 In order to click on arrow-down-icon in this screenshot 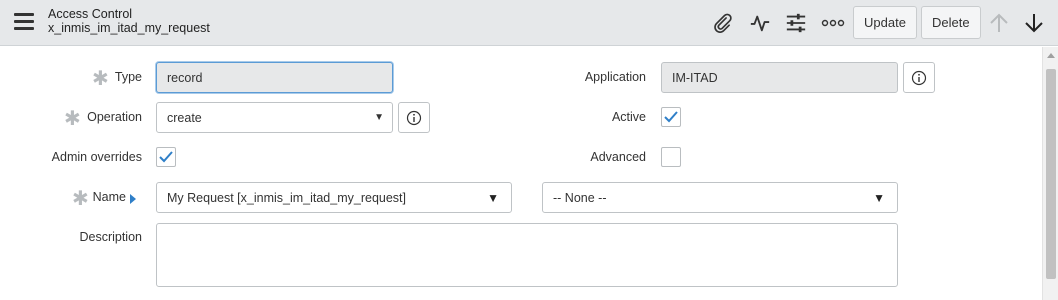, I will do `click(1034, 23)`.